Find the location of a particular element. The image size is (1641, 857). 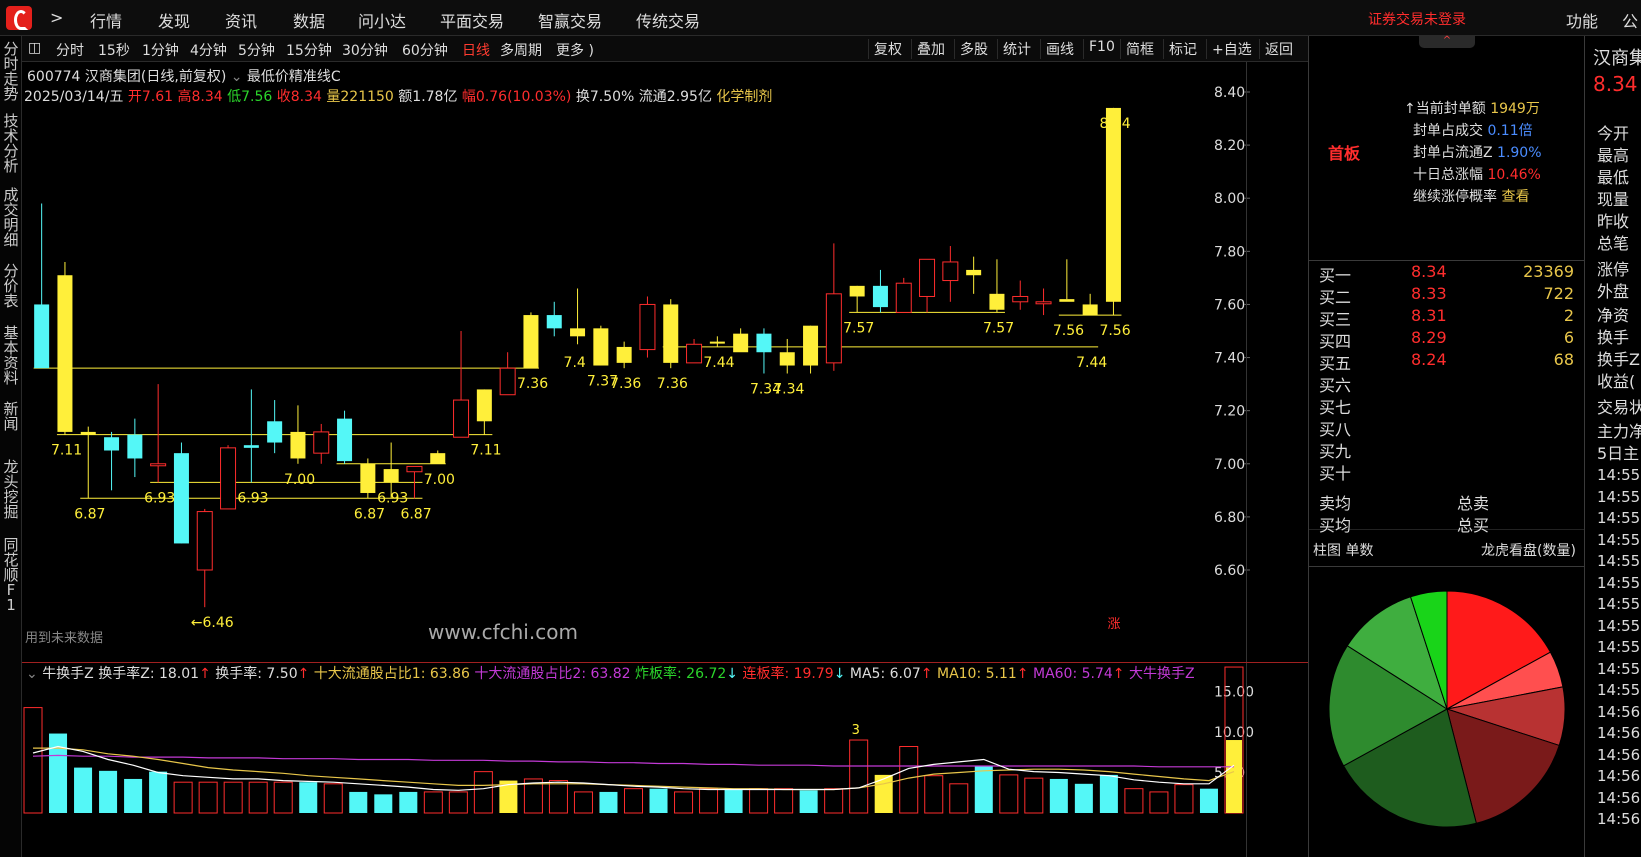

tool-f10: F10 is located at coordinates (1101, 49).